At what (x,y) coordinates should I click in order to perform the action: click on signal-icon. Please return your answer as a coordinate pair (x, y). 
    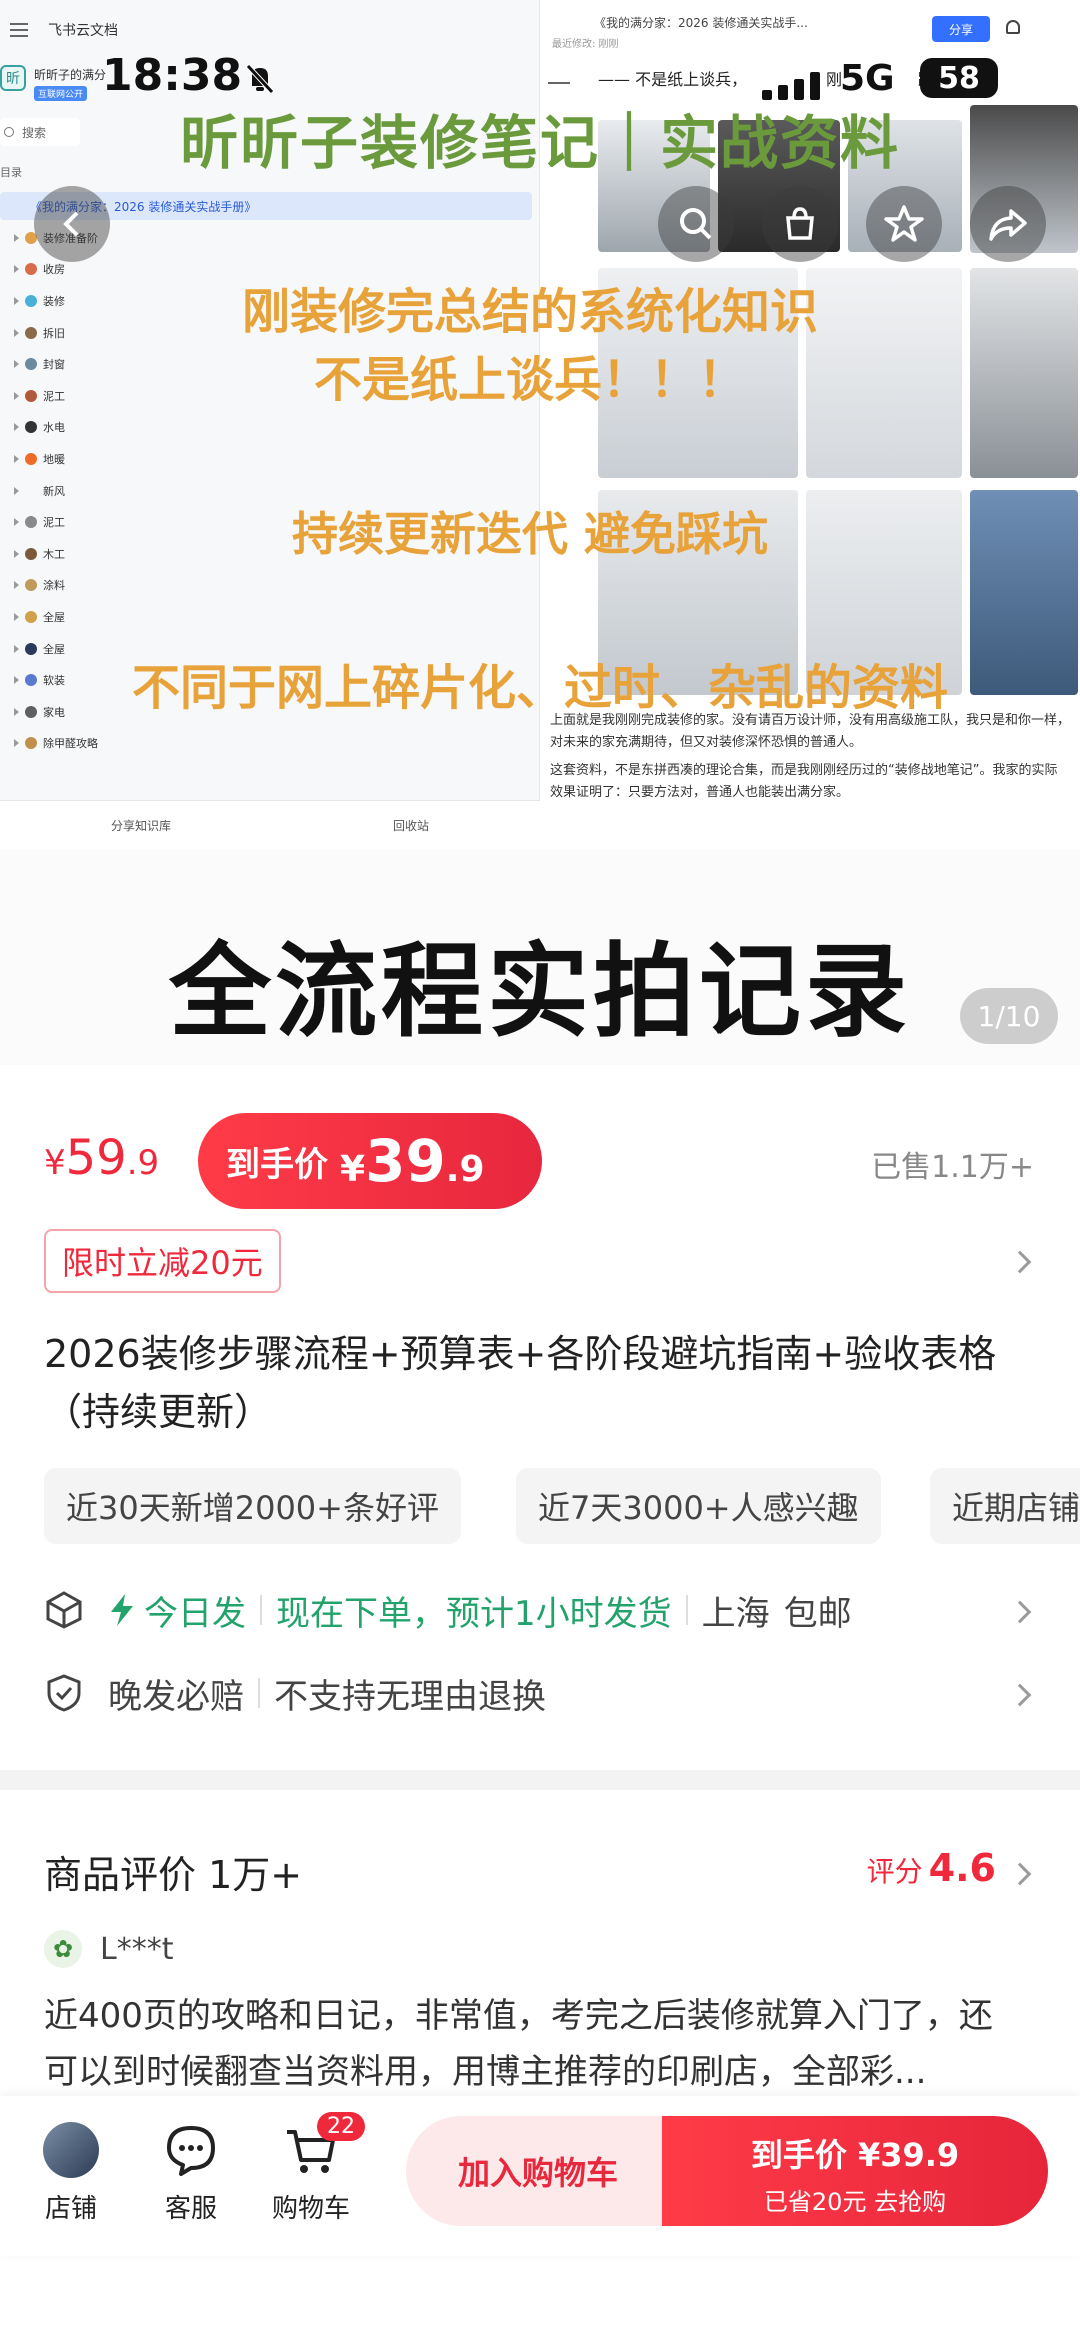
    Looking at the image, I should click on (793, 86).